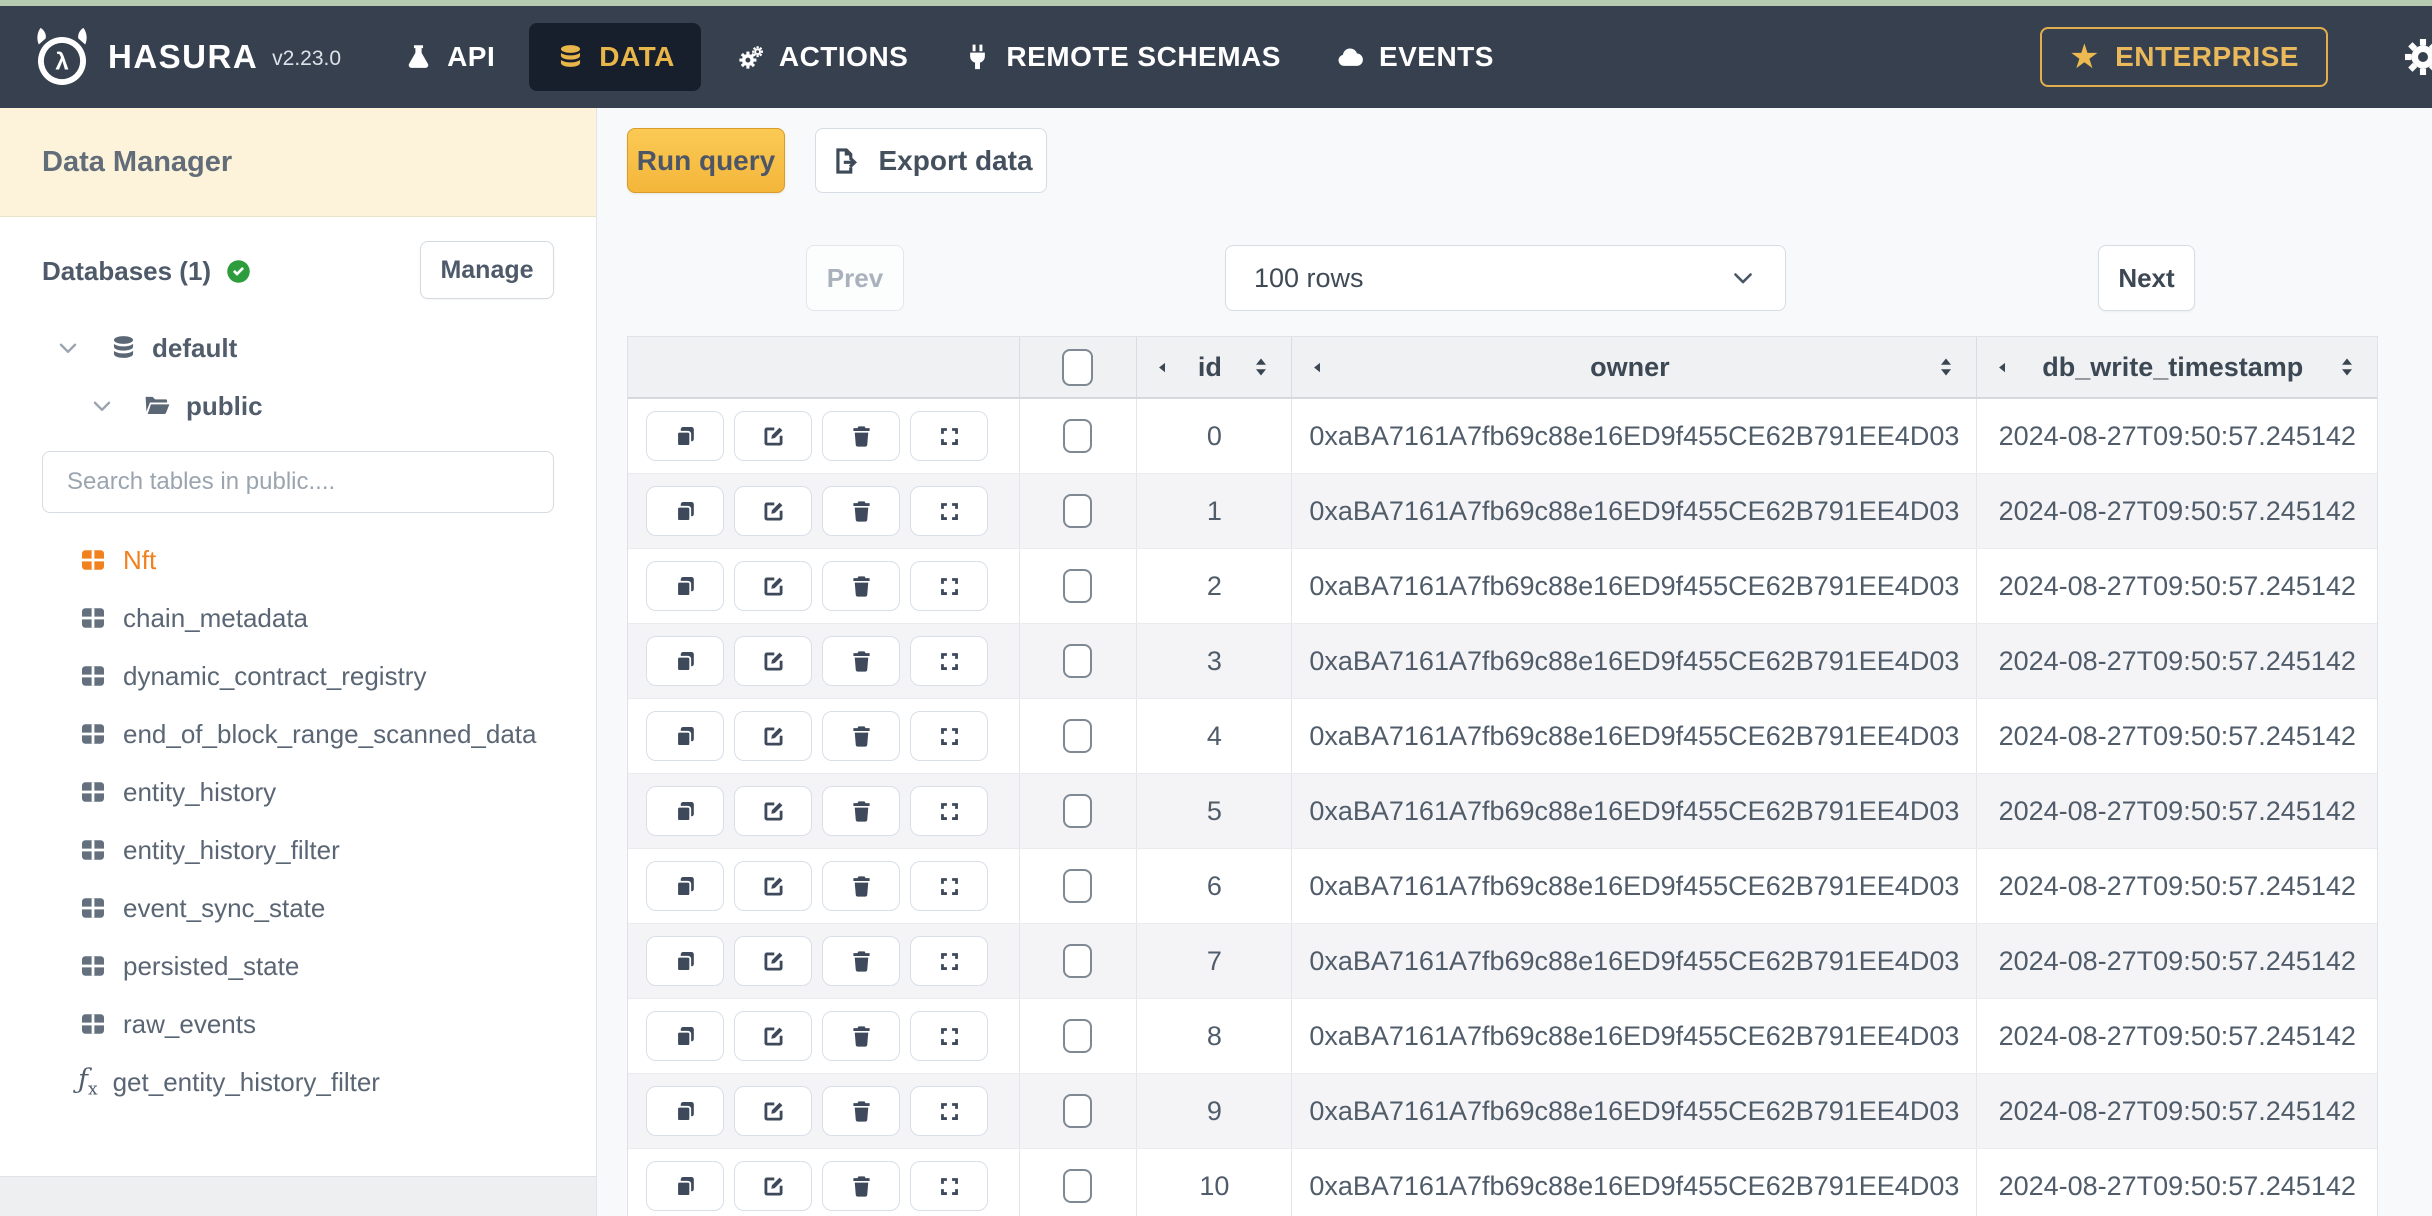  I want to click on hasura-brand: λ HASURA v2.23.0, so click(185, 57).